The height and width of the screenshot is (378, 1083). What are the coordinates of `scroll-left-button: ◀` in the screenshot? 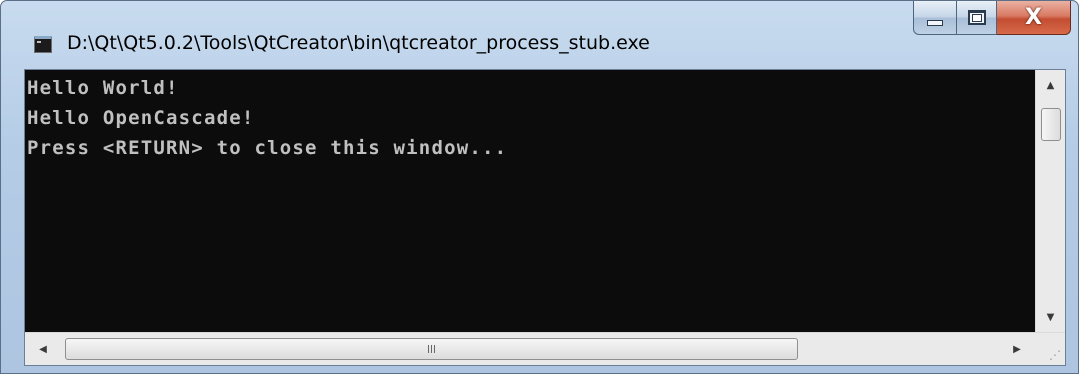 It's located at (43, 349).